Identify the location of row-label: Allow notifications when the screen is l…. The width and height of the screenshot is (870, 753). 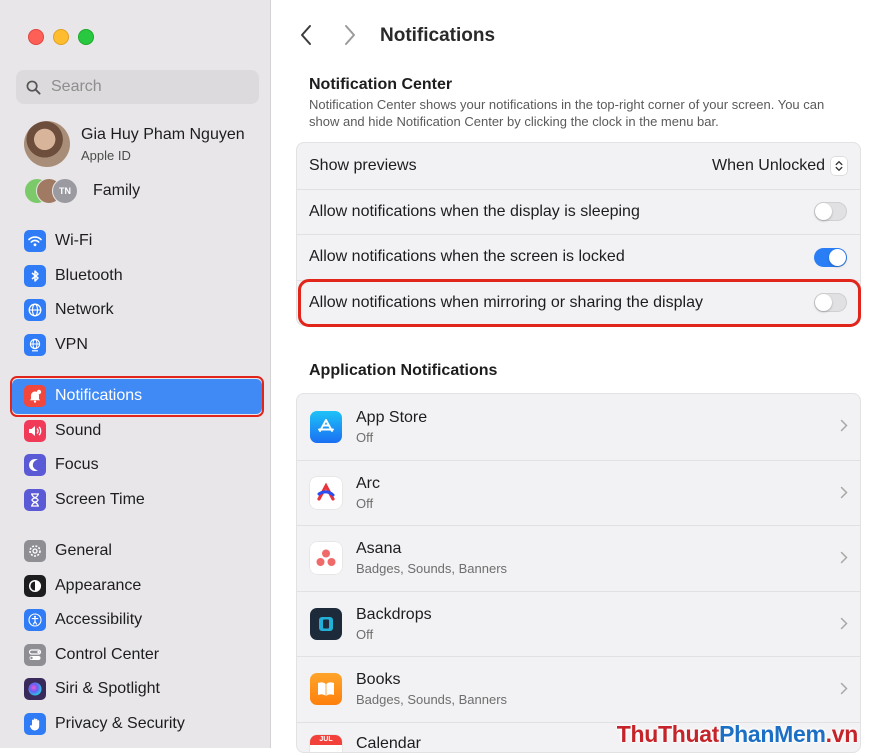
(467, 257).